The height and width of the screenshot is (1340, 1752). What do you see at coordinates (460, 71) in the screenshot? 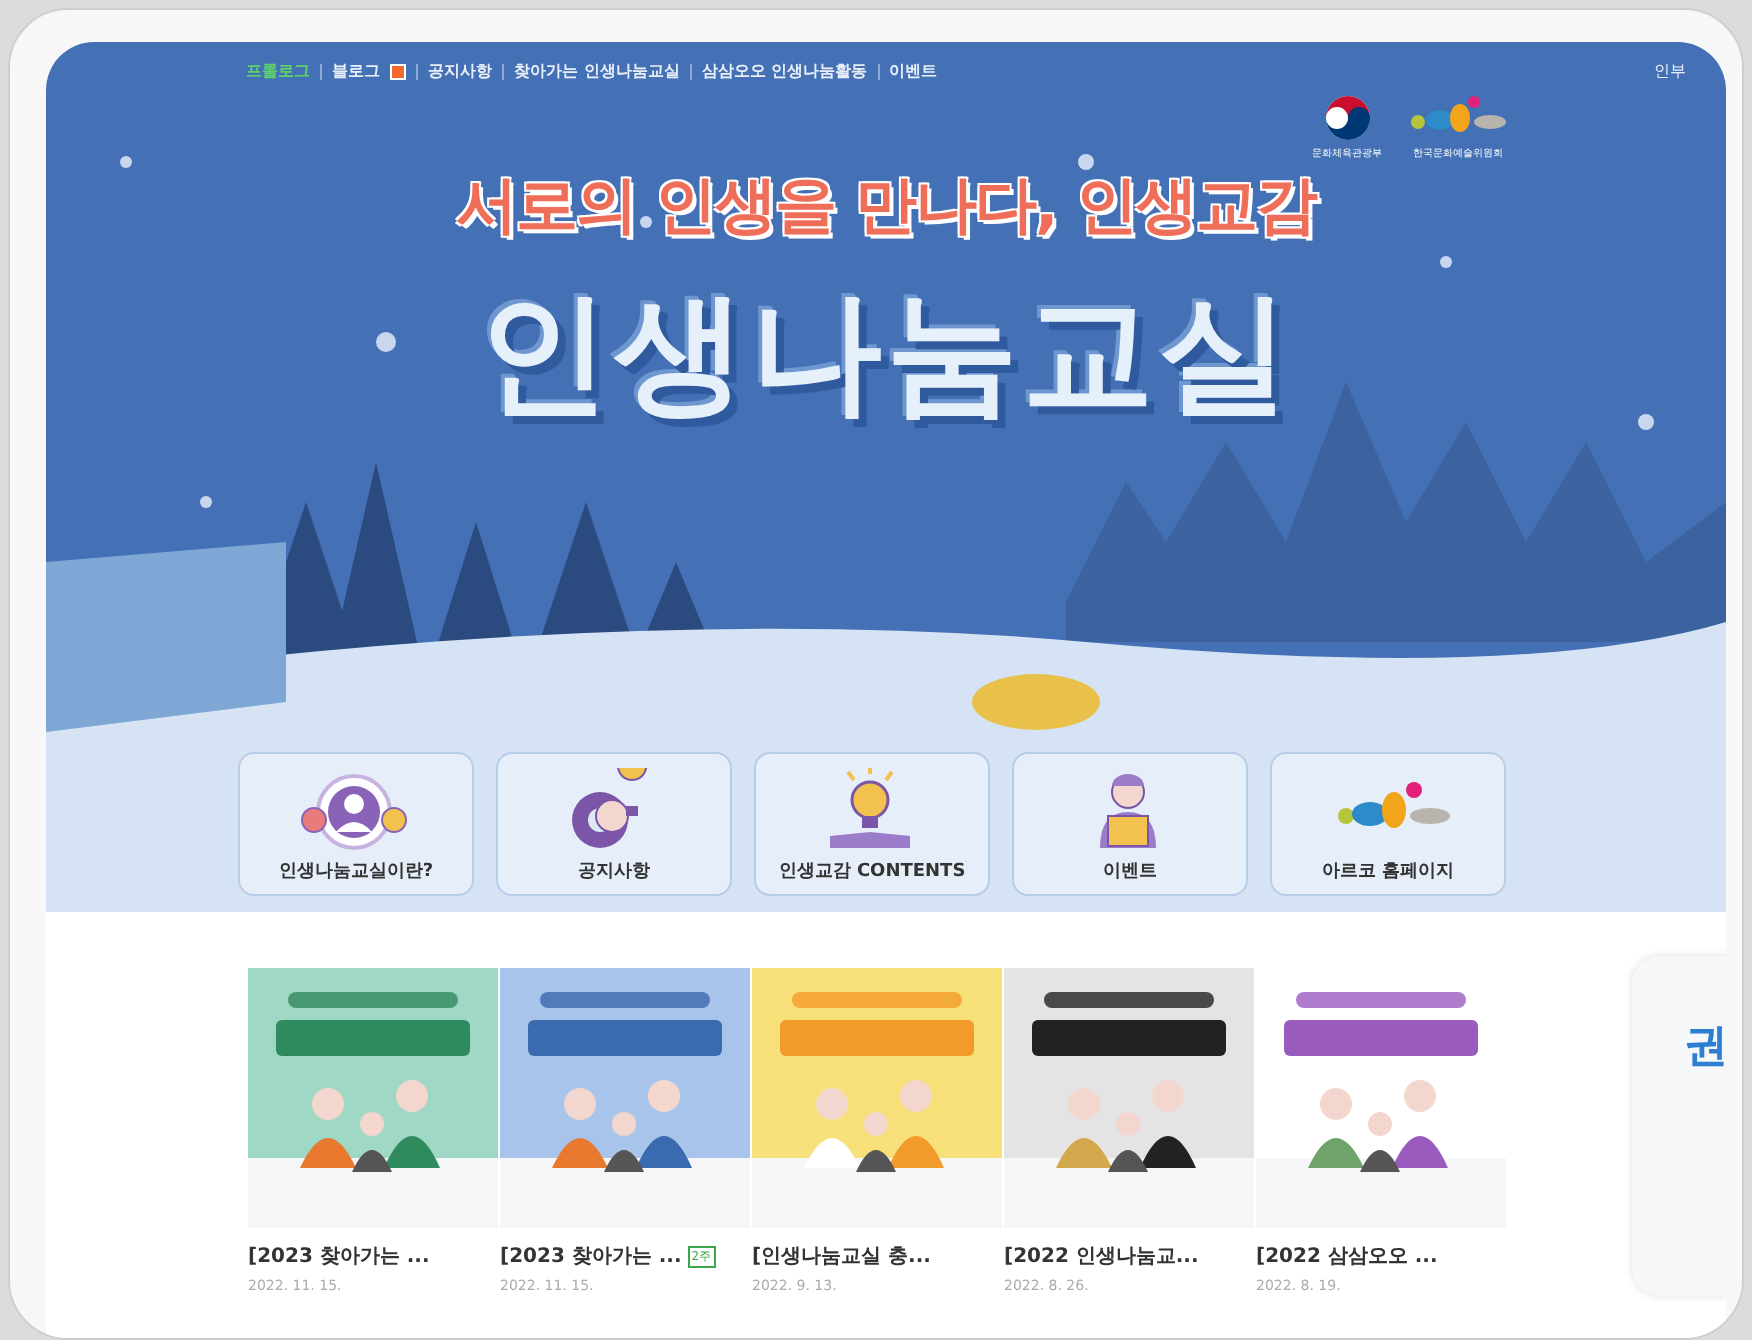
I see `nav-link: 공지사항` at bounding box center [460, 71].